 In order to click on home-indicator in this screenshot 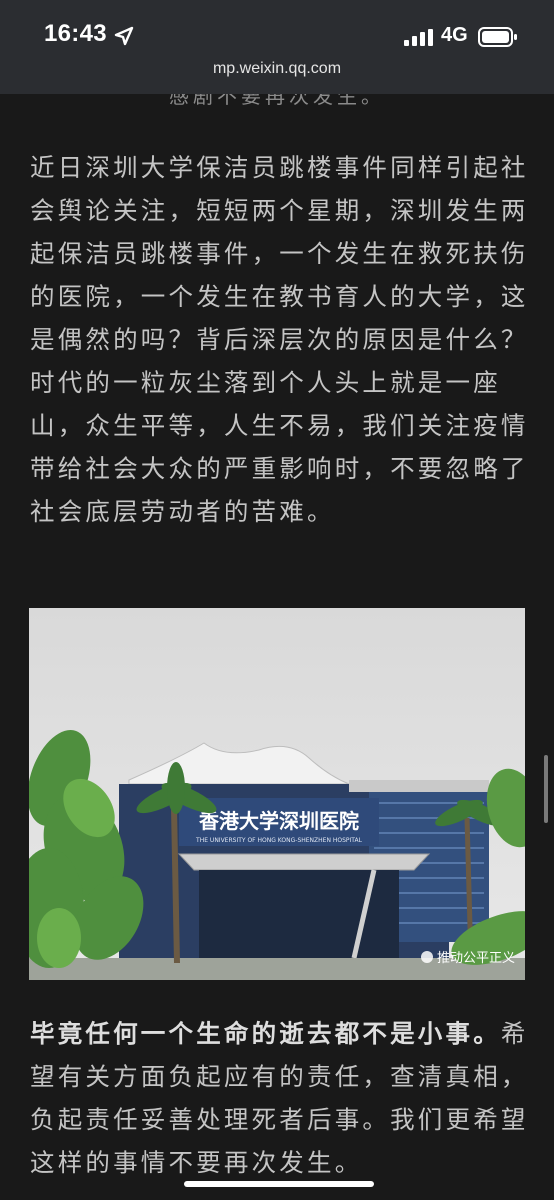, I will do `click(279, 1184)`.